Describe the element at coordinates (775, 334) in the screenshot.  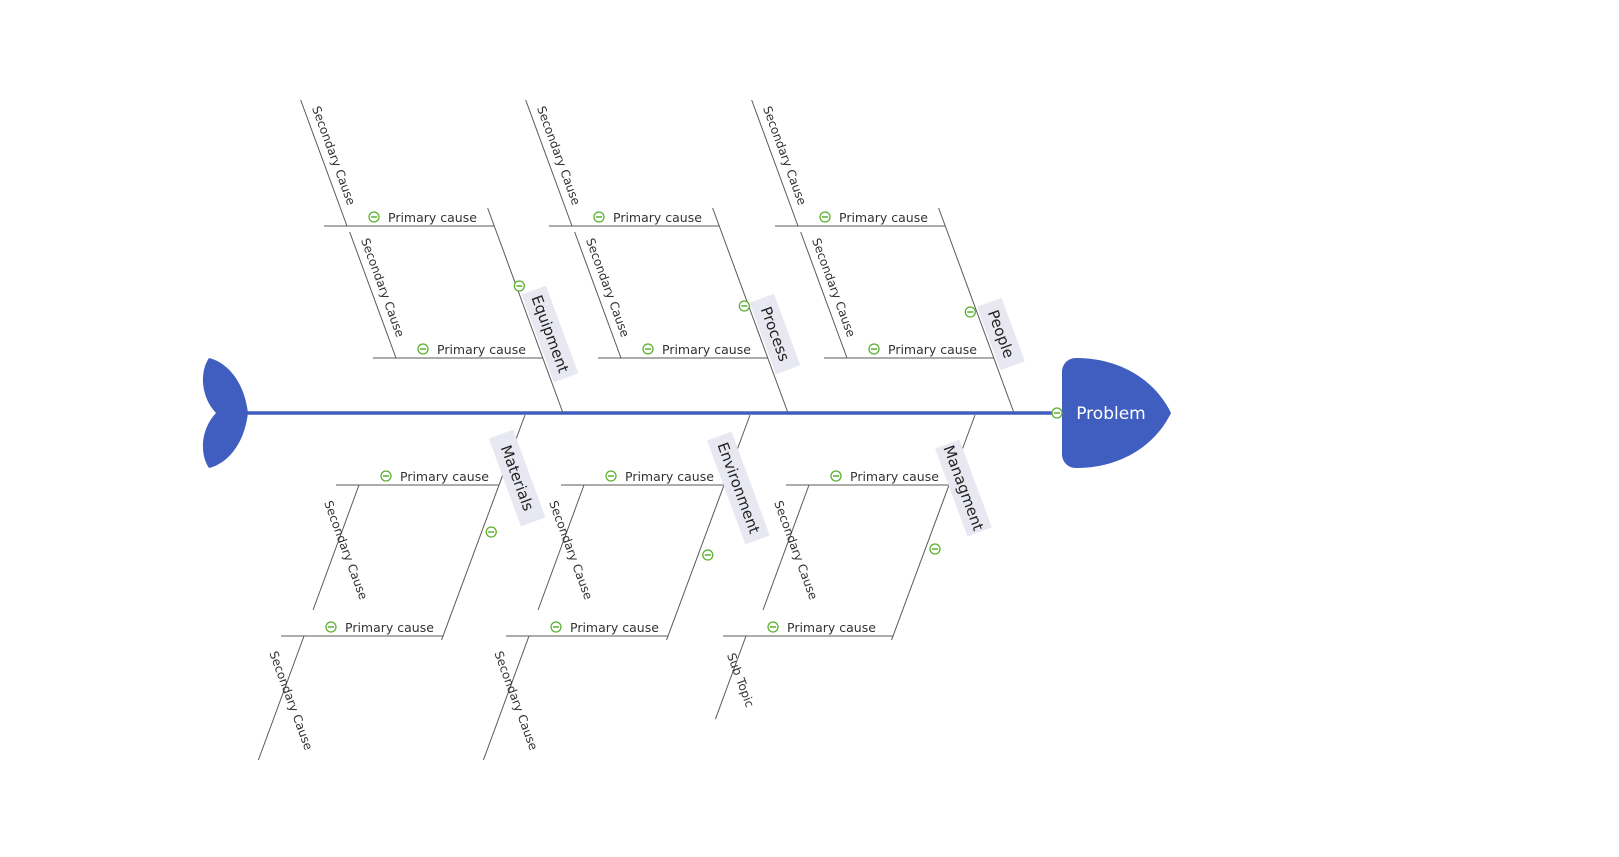
I see `category-node: Process` at that location.